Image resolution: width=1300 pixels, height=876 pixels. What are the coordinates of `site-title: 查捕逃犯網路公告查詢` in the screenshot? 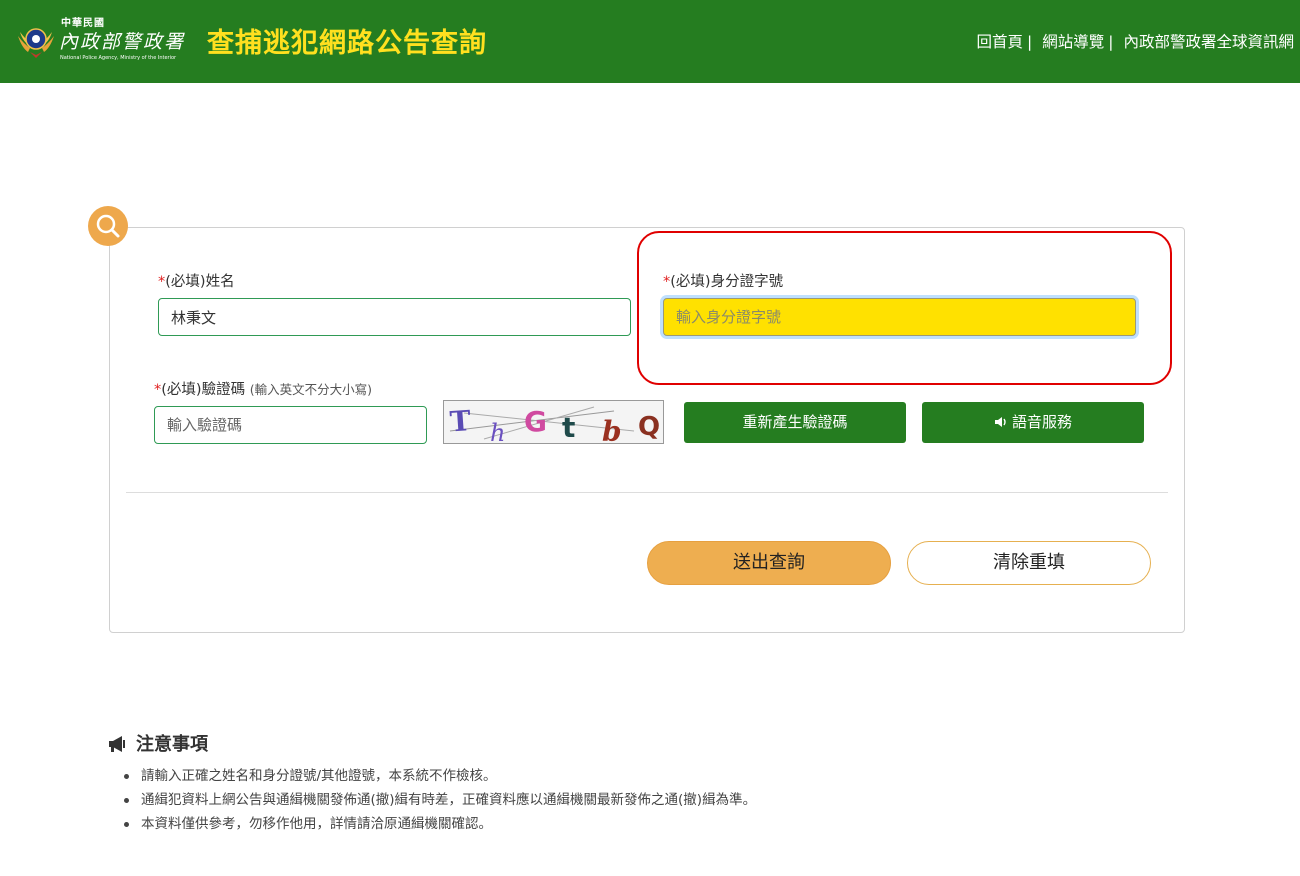 It's located at (347, 43).